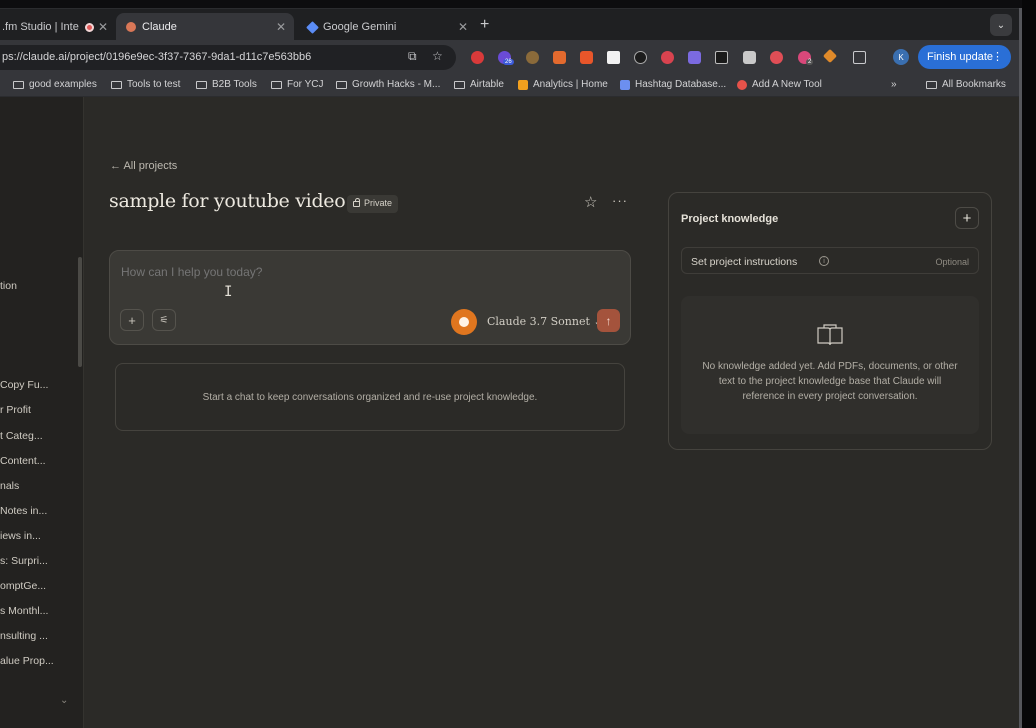 The width and height of the screenshot is (1036, 728). I want to click on send-button: ↑, so click(608, 320).